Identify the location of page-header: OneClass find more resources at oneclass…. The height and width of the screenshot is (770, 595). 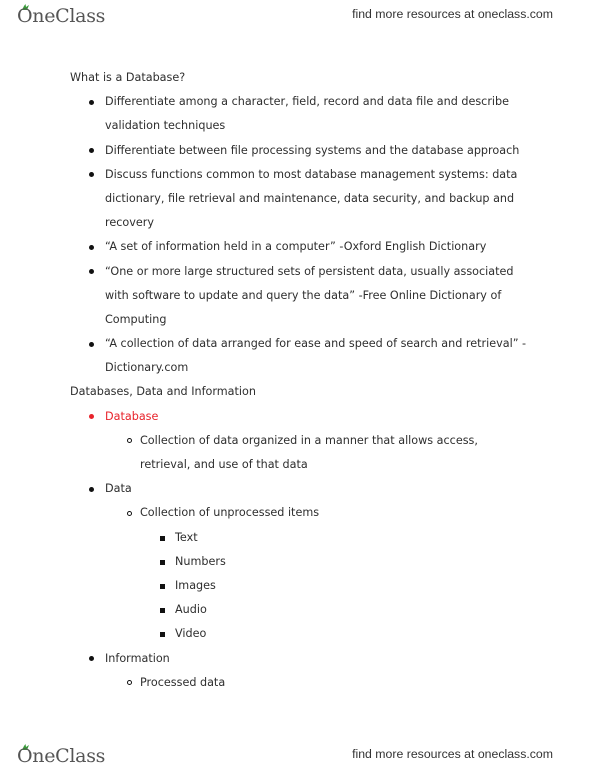
(297, 15).